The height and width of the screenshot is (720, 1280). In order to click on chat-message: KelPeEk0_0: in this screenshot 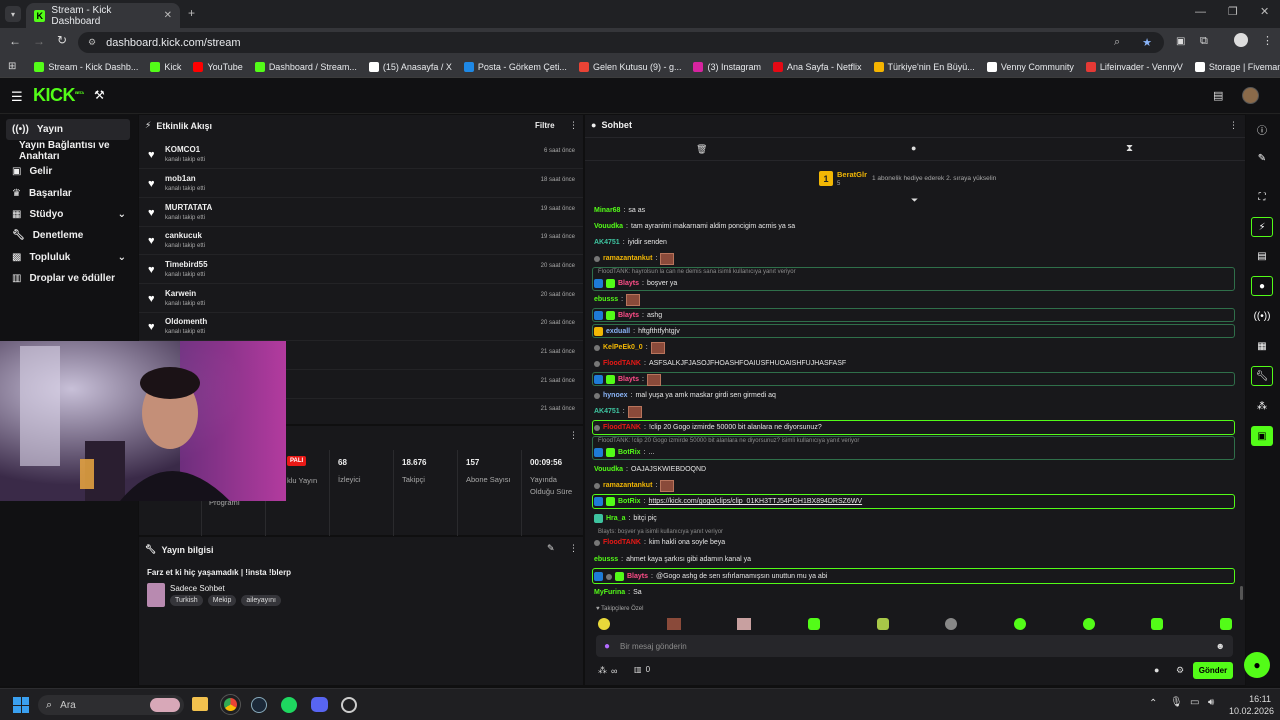, I will do `click(629, 347)`.